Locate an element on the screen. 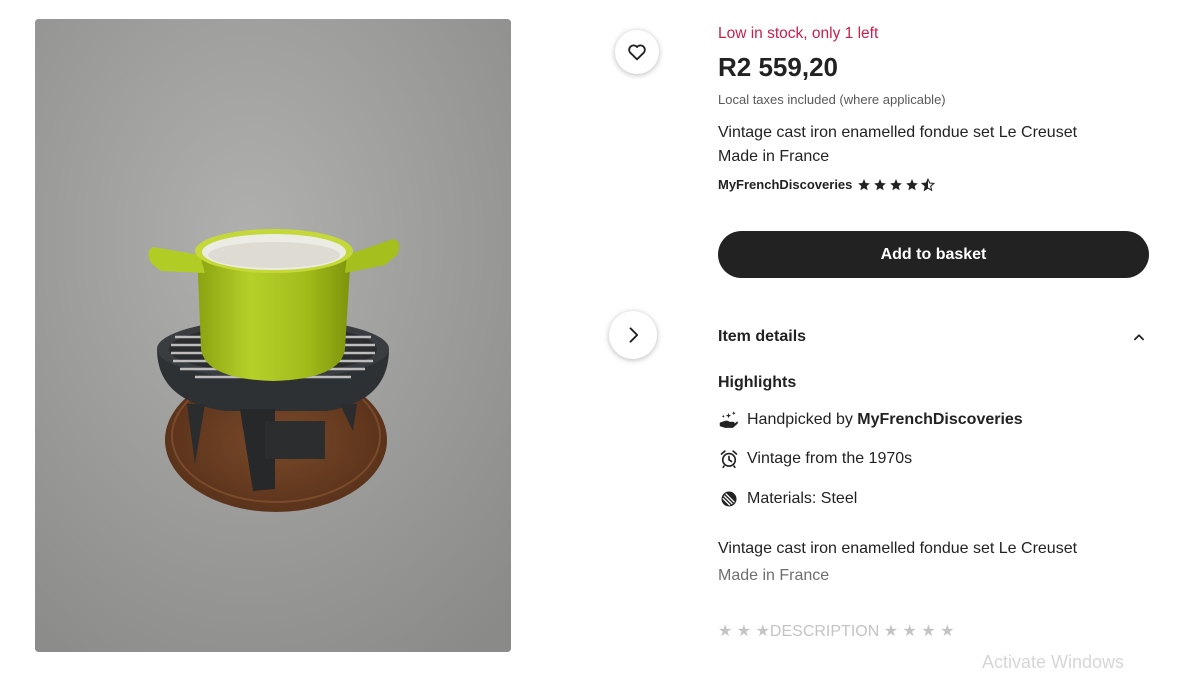 The height and width of the screenshot is (673, 1200). description-line2: Made in France is located at coordinates (774, 575).